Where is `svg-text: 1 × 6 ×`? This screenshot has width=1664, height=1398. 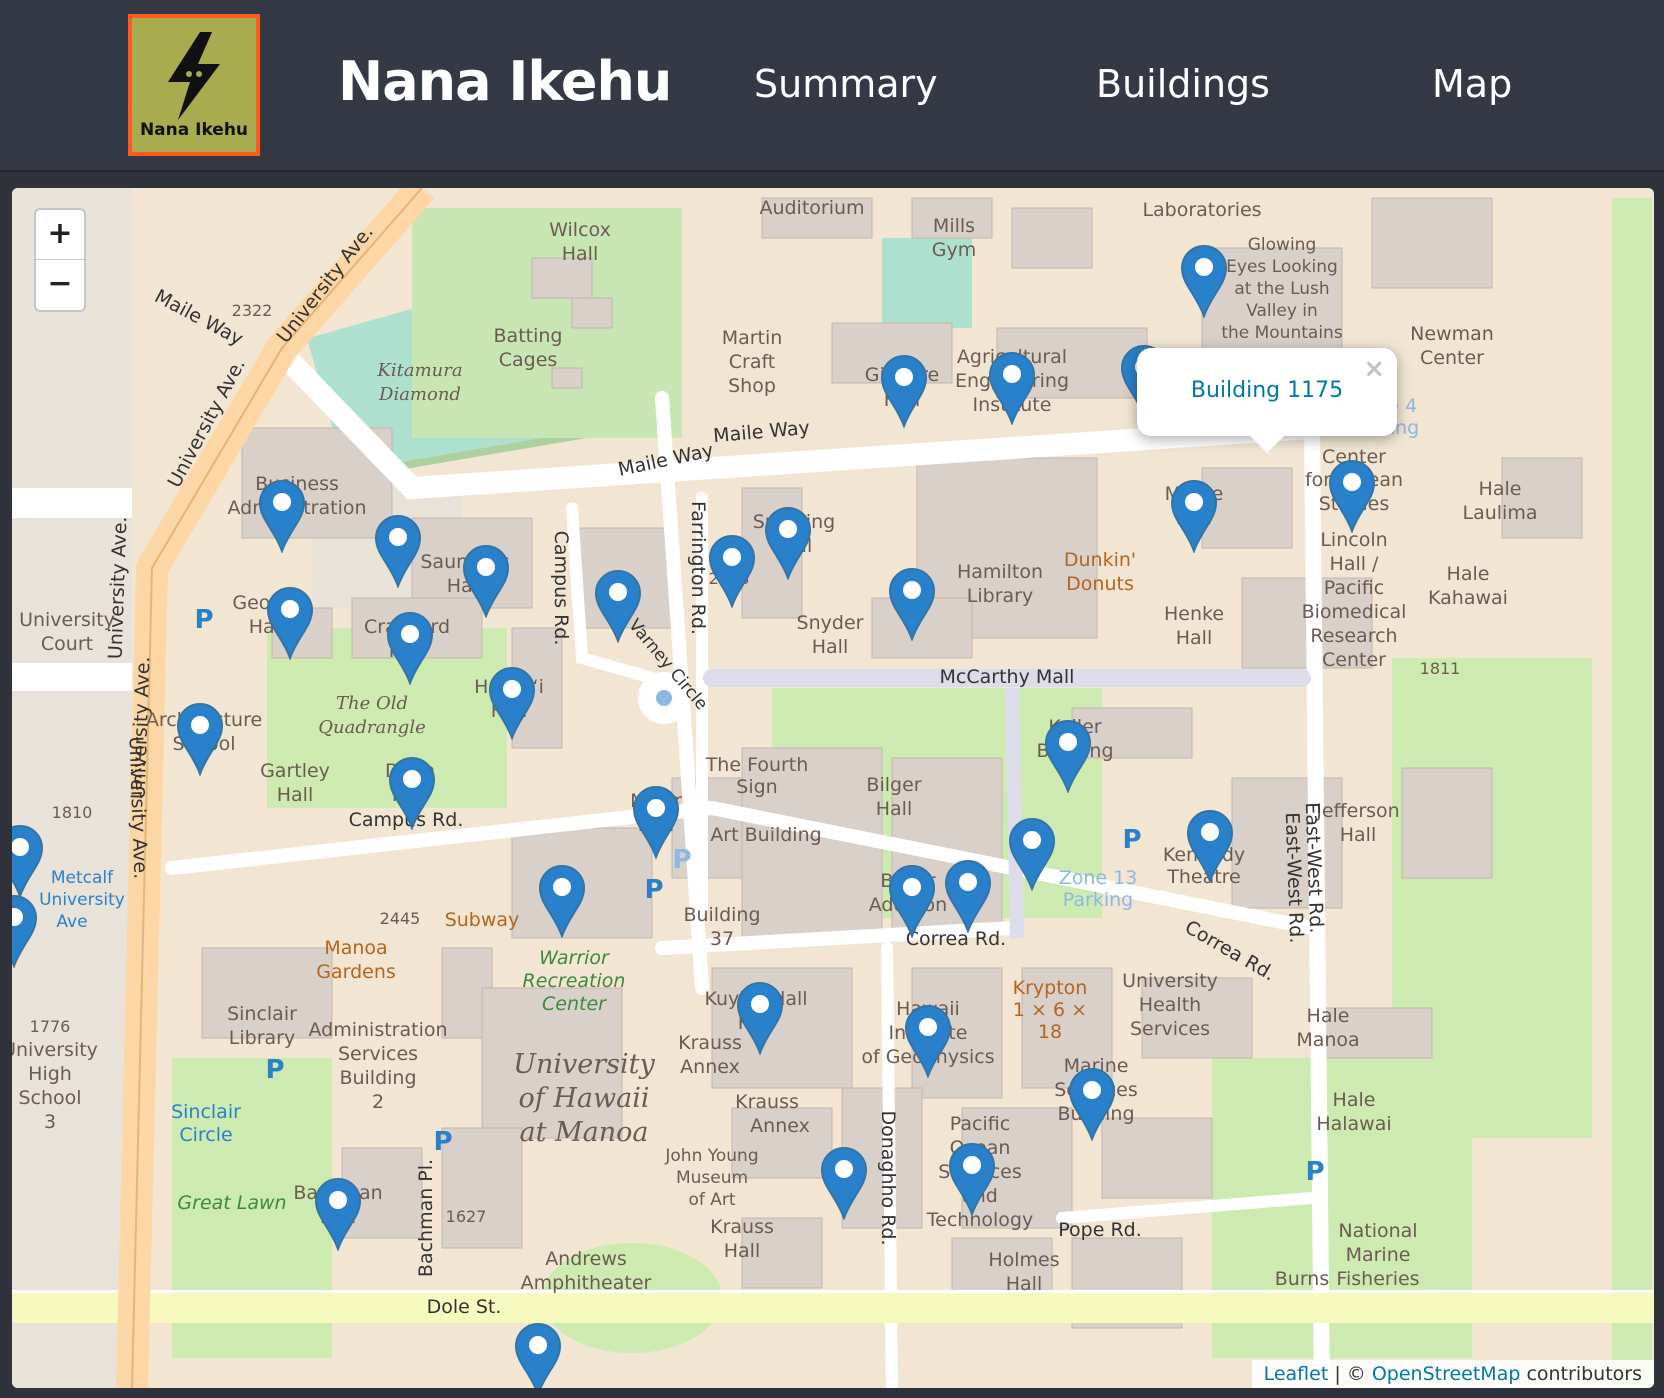 svg-text: 1 × 6 × is located at coordinates (1050, 1010).